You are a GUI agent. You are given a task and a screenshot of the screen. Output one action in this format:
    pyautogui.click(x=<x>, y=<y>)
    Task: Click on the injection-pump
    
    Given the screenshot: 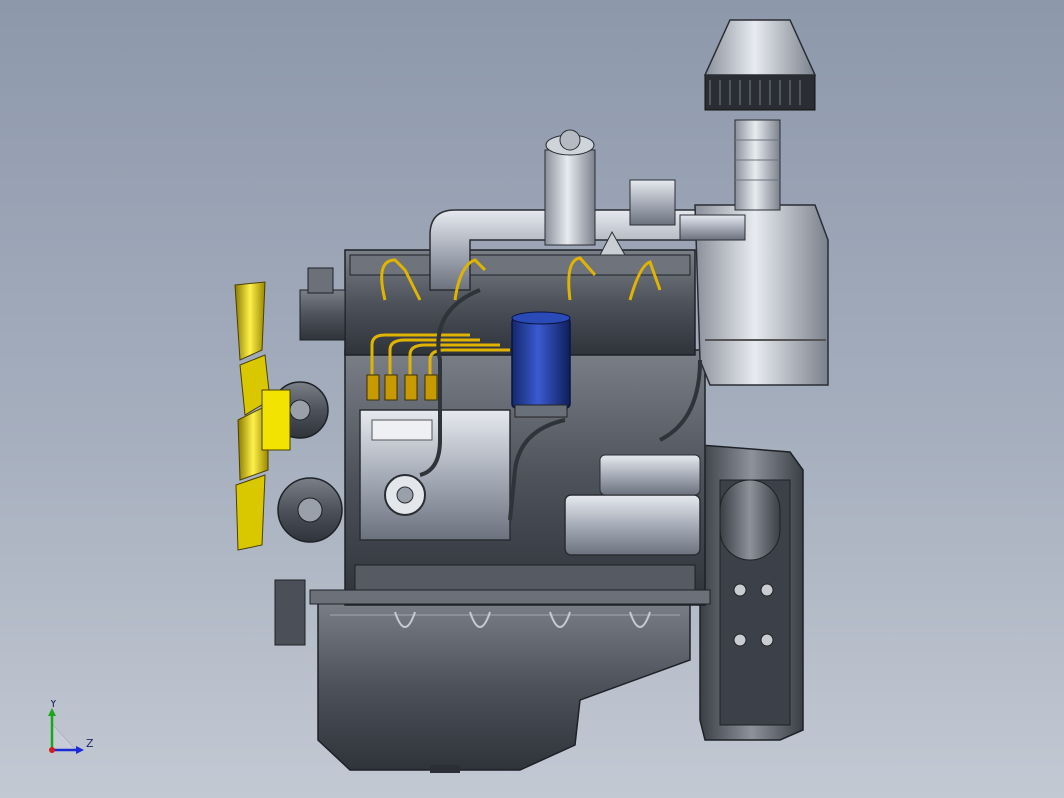 What is the action you would take?
    pyautogui.click(x=435, y=475)
    